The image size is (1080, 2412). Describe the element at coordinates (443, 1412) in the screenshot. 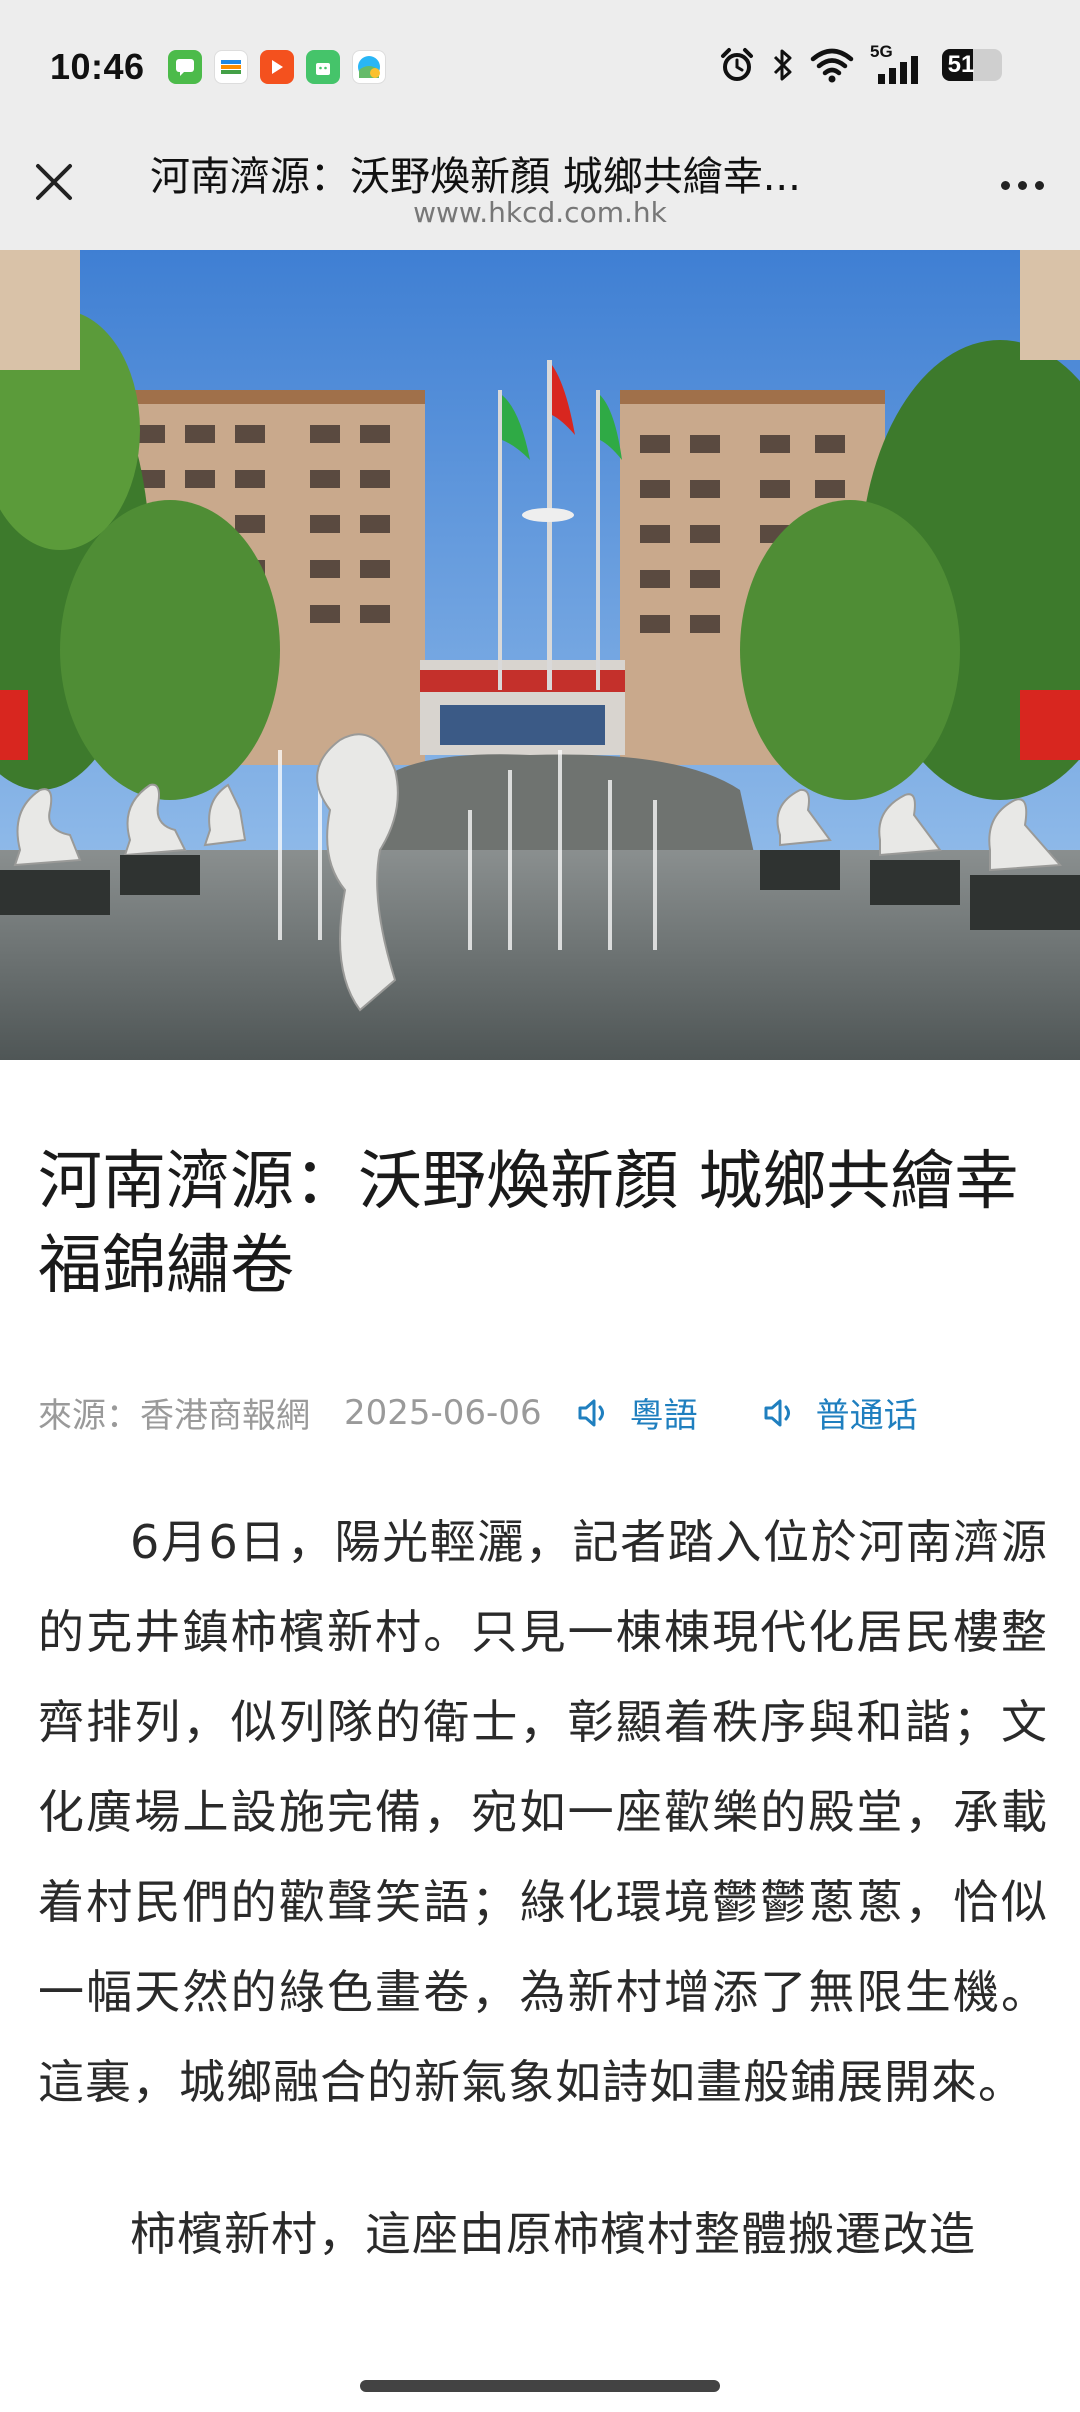

I see `article-date: 2025-06-06` at that location.